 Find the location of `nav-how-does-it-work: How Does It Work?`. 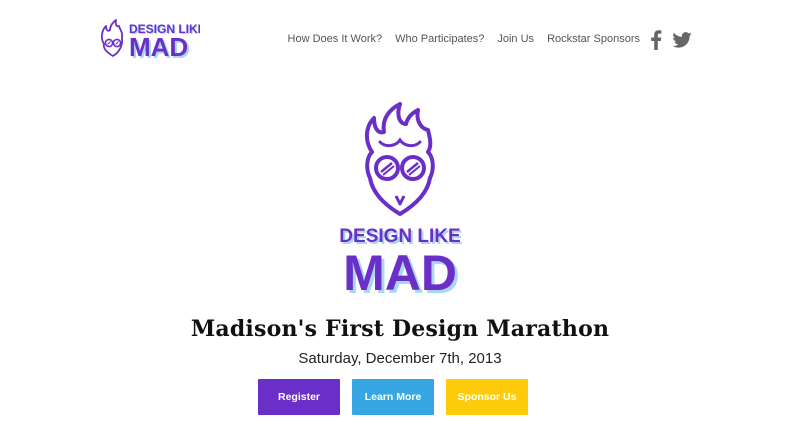

nav-how-does-it-work: How Does It Work? is located at coordinates (335, 39).